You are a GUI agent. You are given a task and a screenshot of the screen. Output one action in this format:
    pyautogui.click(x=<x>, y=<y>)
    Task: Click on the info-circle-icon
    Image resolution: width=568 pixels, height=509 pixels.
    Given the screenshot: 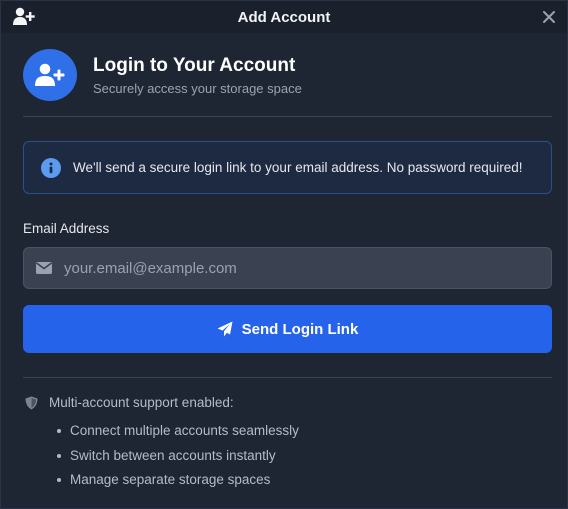 What is the action you would take?
    pyautogui.click(x=51, y=167)
    